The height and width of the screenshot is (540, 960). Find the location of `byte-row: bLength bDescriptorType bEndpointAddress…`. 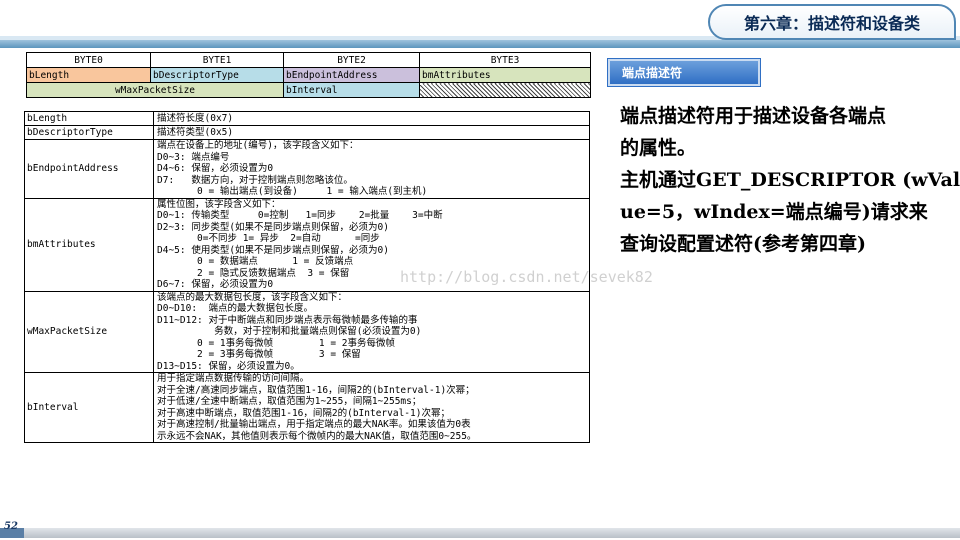

byte-row: bLength bDescriptorType bEndpointAddress… is located at coordinates (308, 75).